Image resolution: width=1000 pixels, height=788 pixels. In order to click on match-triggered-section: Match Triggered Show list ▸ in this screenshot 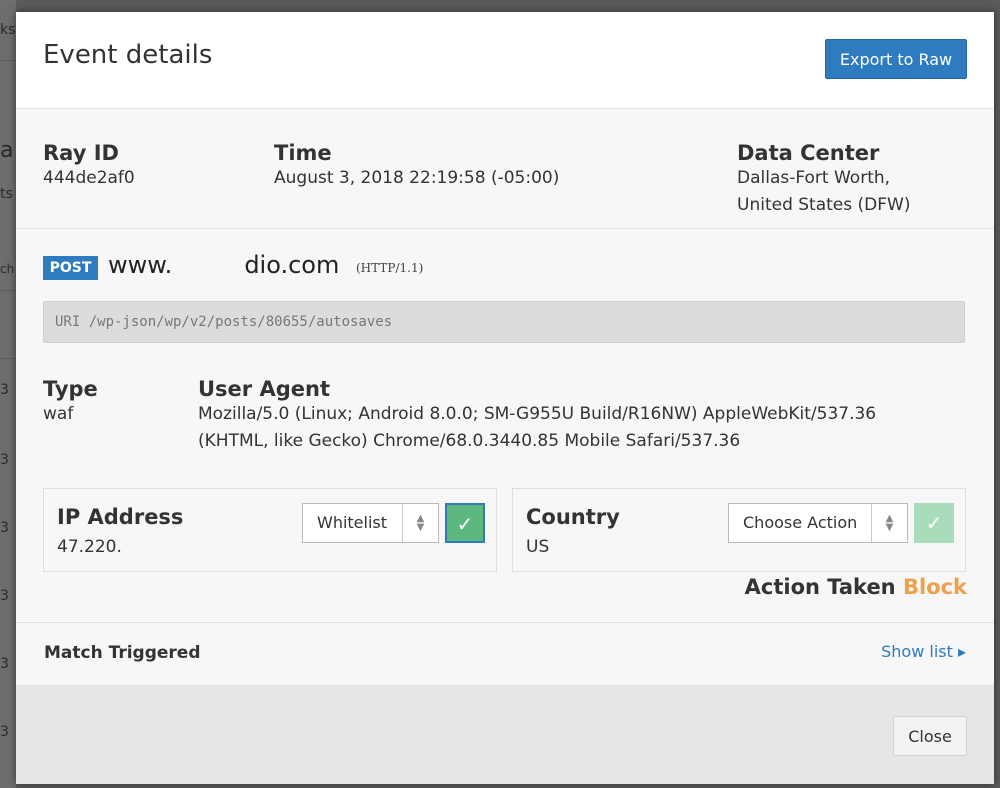, I will do `click(505, 654)`.